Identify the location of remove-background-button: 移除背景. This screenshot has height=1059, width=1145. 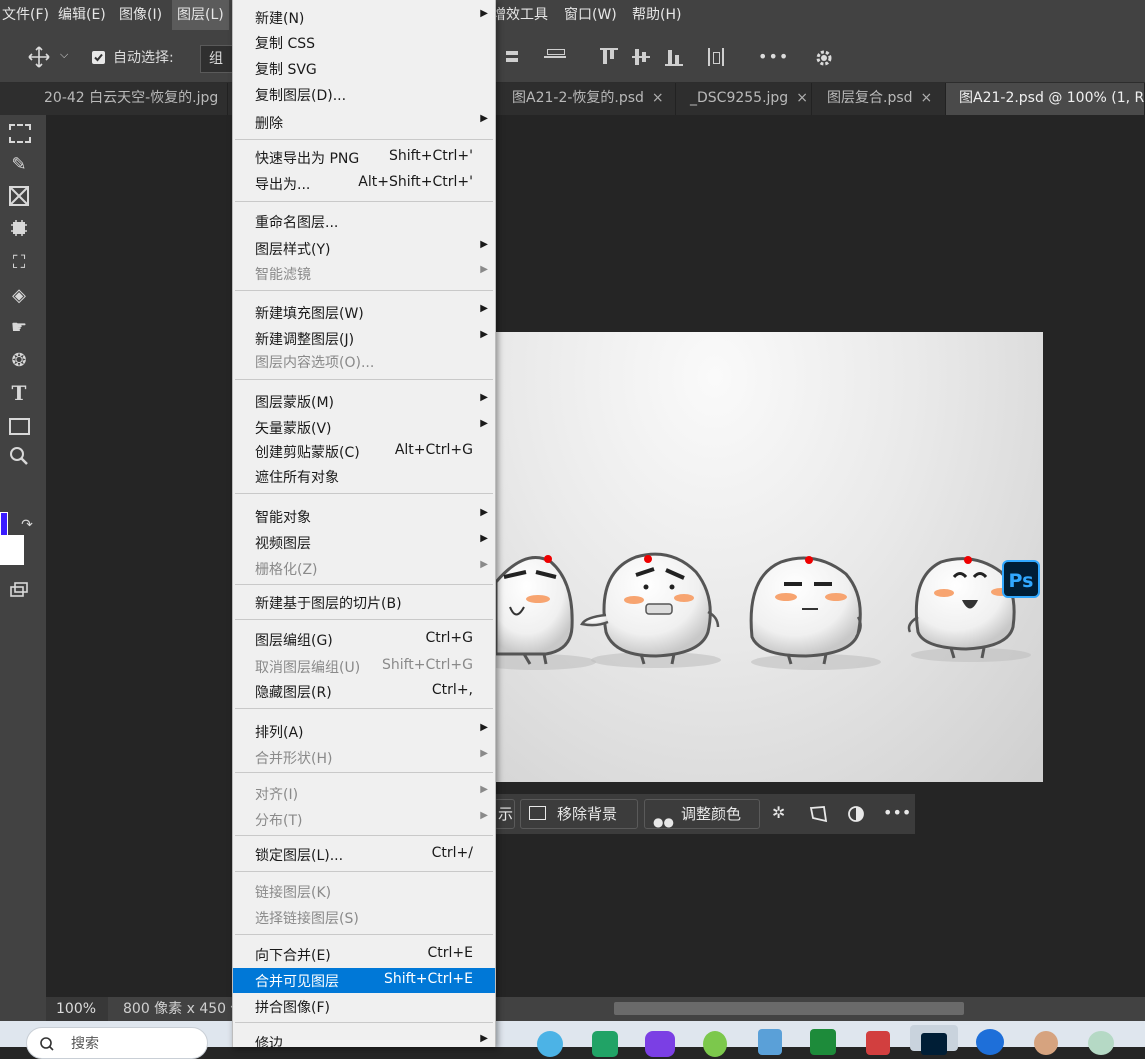
(579, 814).